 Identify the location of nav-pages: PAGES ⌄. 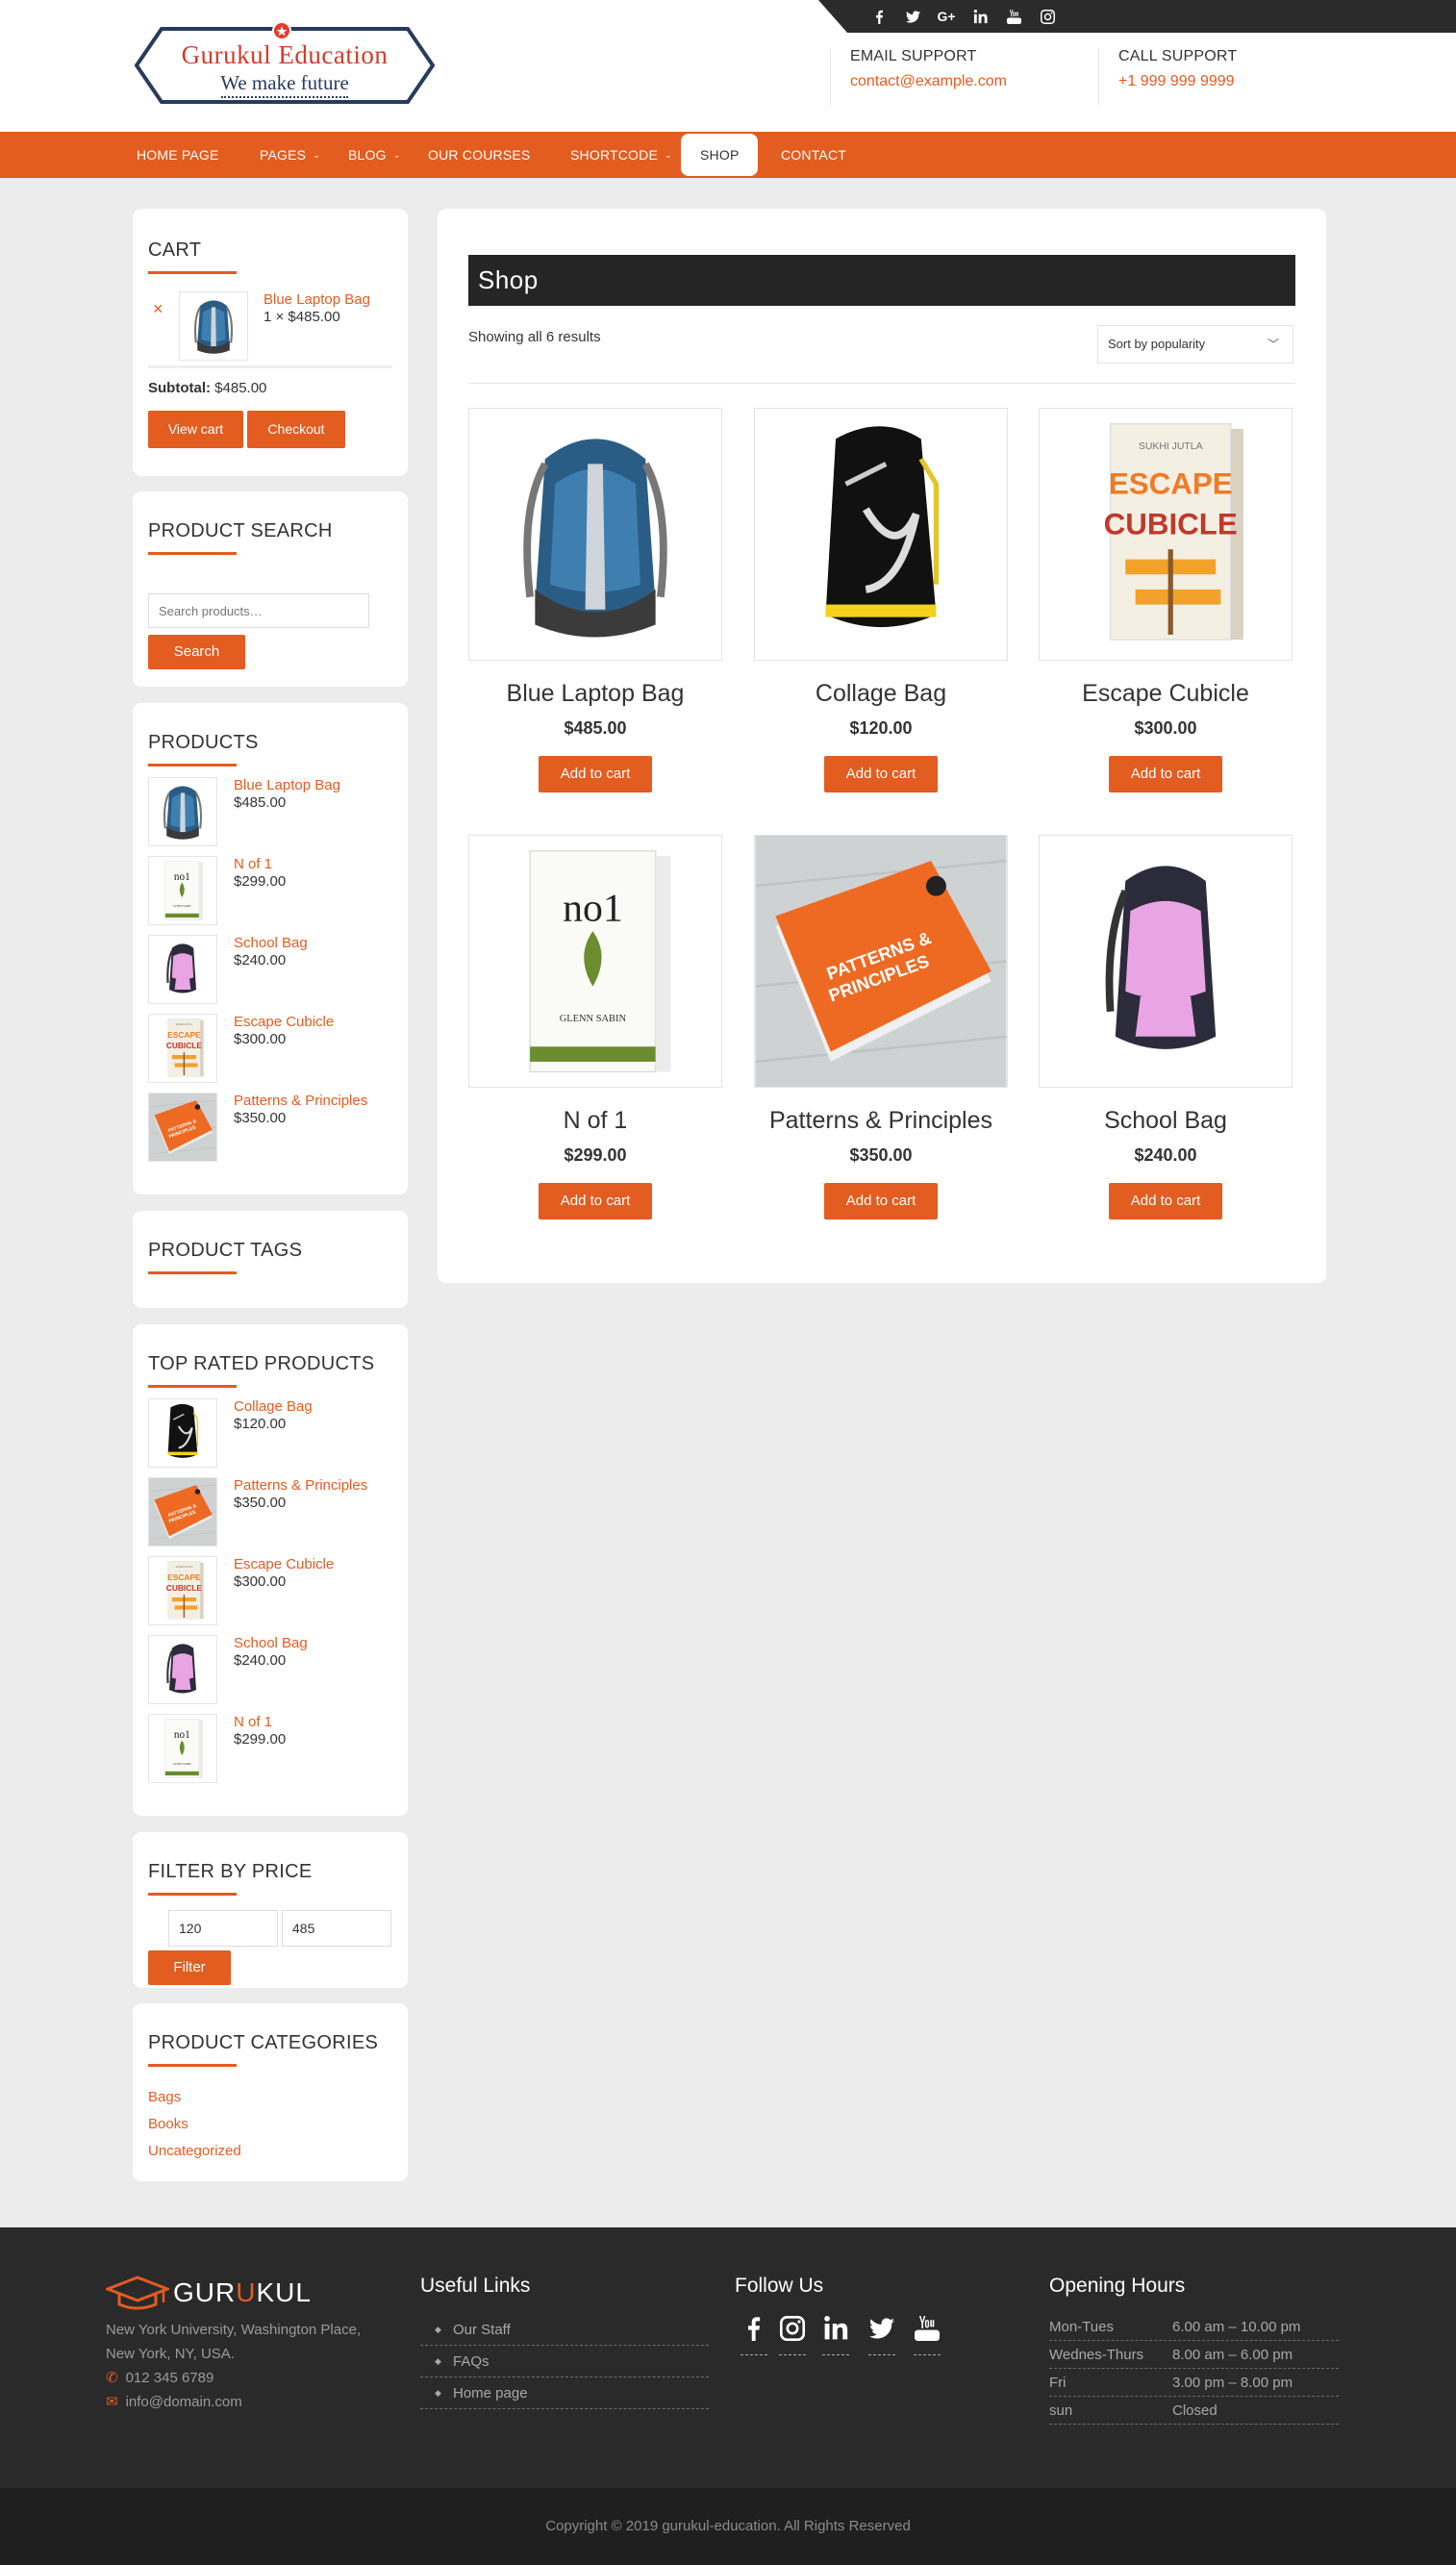
(290, 155).